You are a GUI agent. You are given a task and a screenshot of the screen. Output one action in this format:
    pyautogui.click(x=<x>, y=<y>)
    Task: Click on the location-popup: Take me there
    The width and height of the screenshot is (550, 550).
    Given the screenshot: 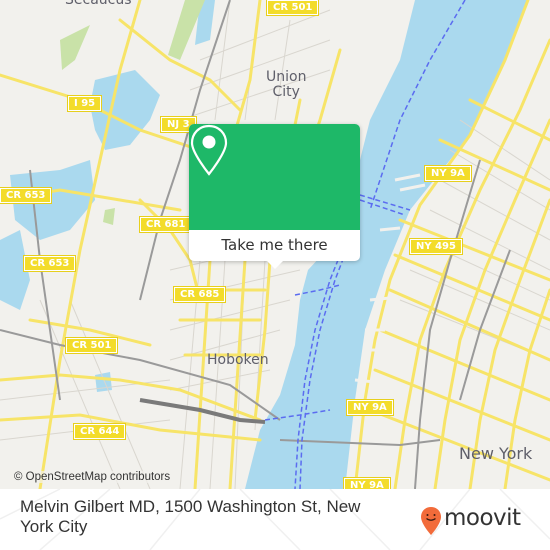 What is the action you would take?
    pyautogui.click(x=274, y=196)
    